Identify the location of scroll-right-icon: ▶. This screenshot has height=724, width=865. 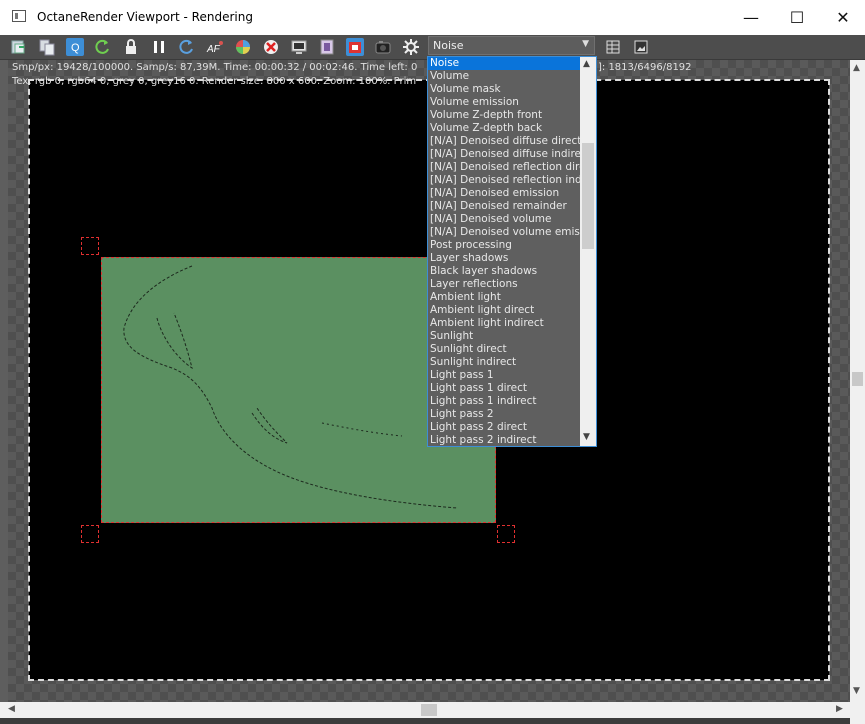
(839, 709).